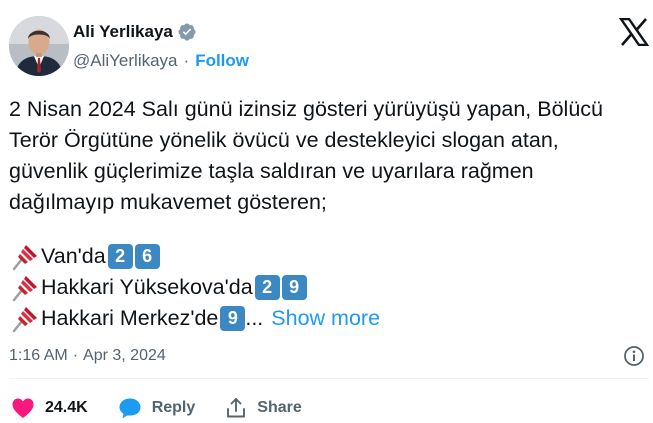  I want to click on heart-icon, so click(23, 408).